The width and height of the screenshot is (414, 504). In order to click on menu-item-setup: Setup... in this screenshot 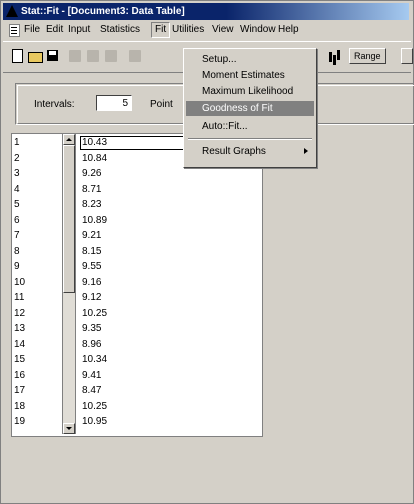, I will do `click(250, 59)`.